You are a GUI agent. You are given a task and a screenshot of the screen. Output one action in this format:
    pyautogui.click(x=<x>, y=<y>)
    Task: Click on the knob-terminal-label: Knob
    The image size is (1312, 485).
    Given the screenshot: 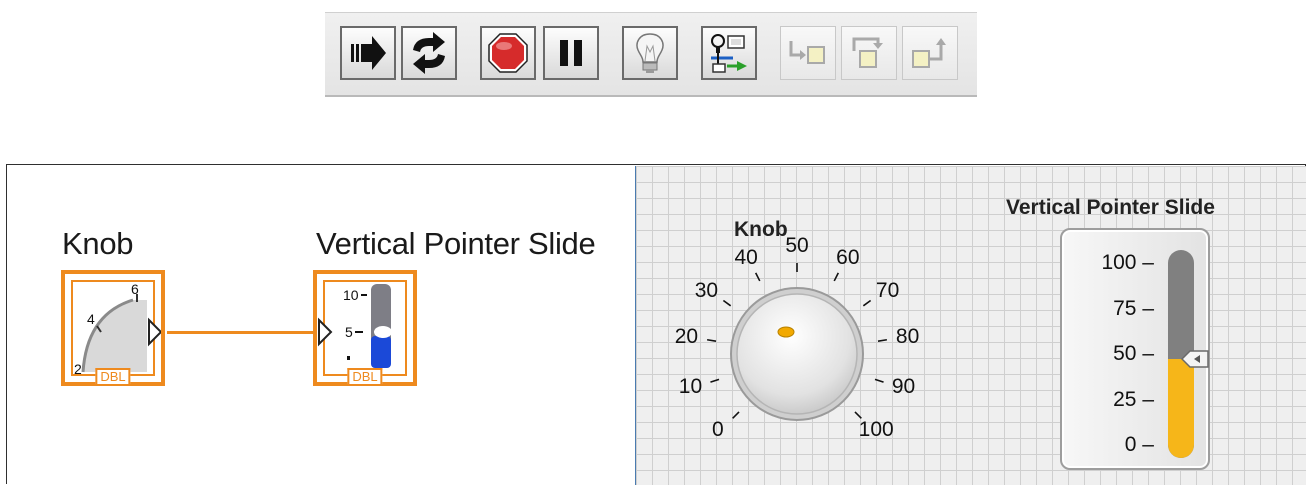 What is the action you would take?
    pyautogui.click(x=98, y=243)
    